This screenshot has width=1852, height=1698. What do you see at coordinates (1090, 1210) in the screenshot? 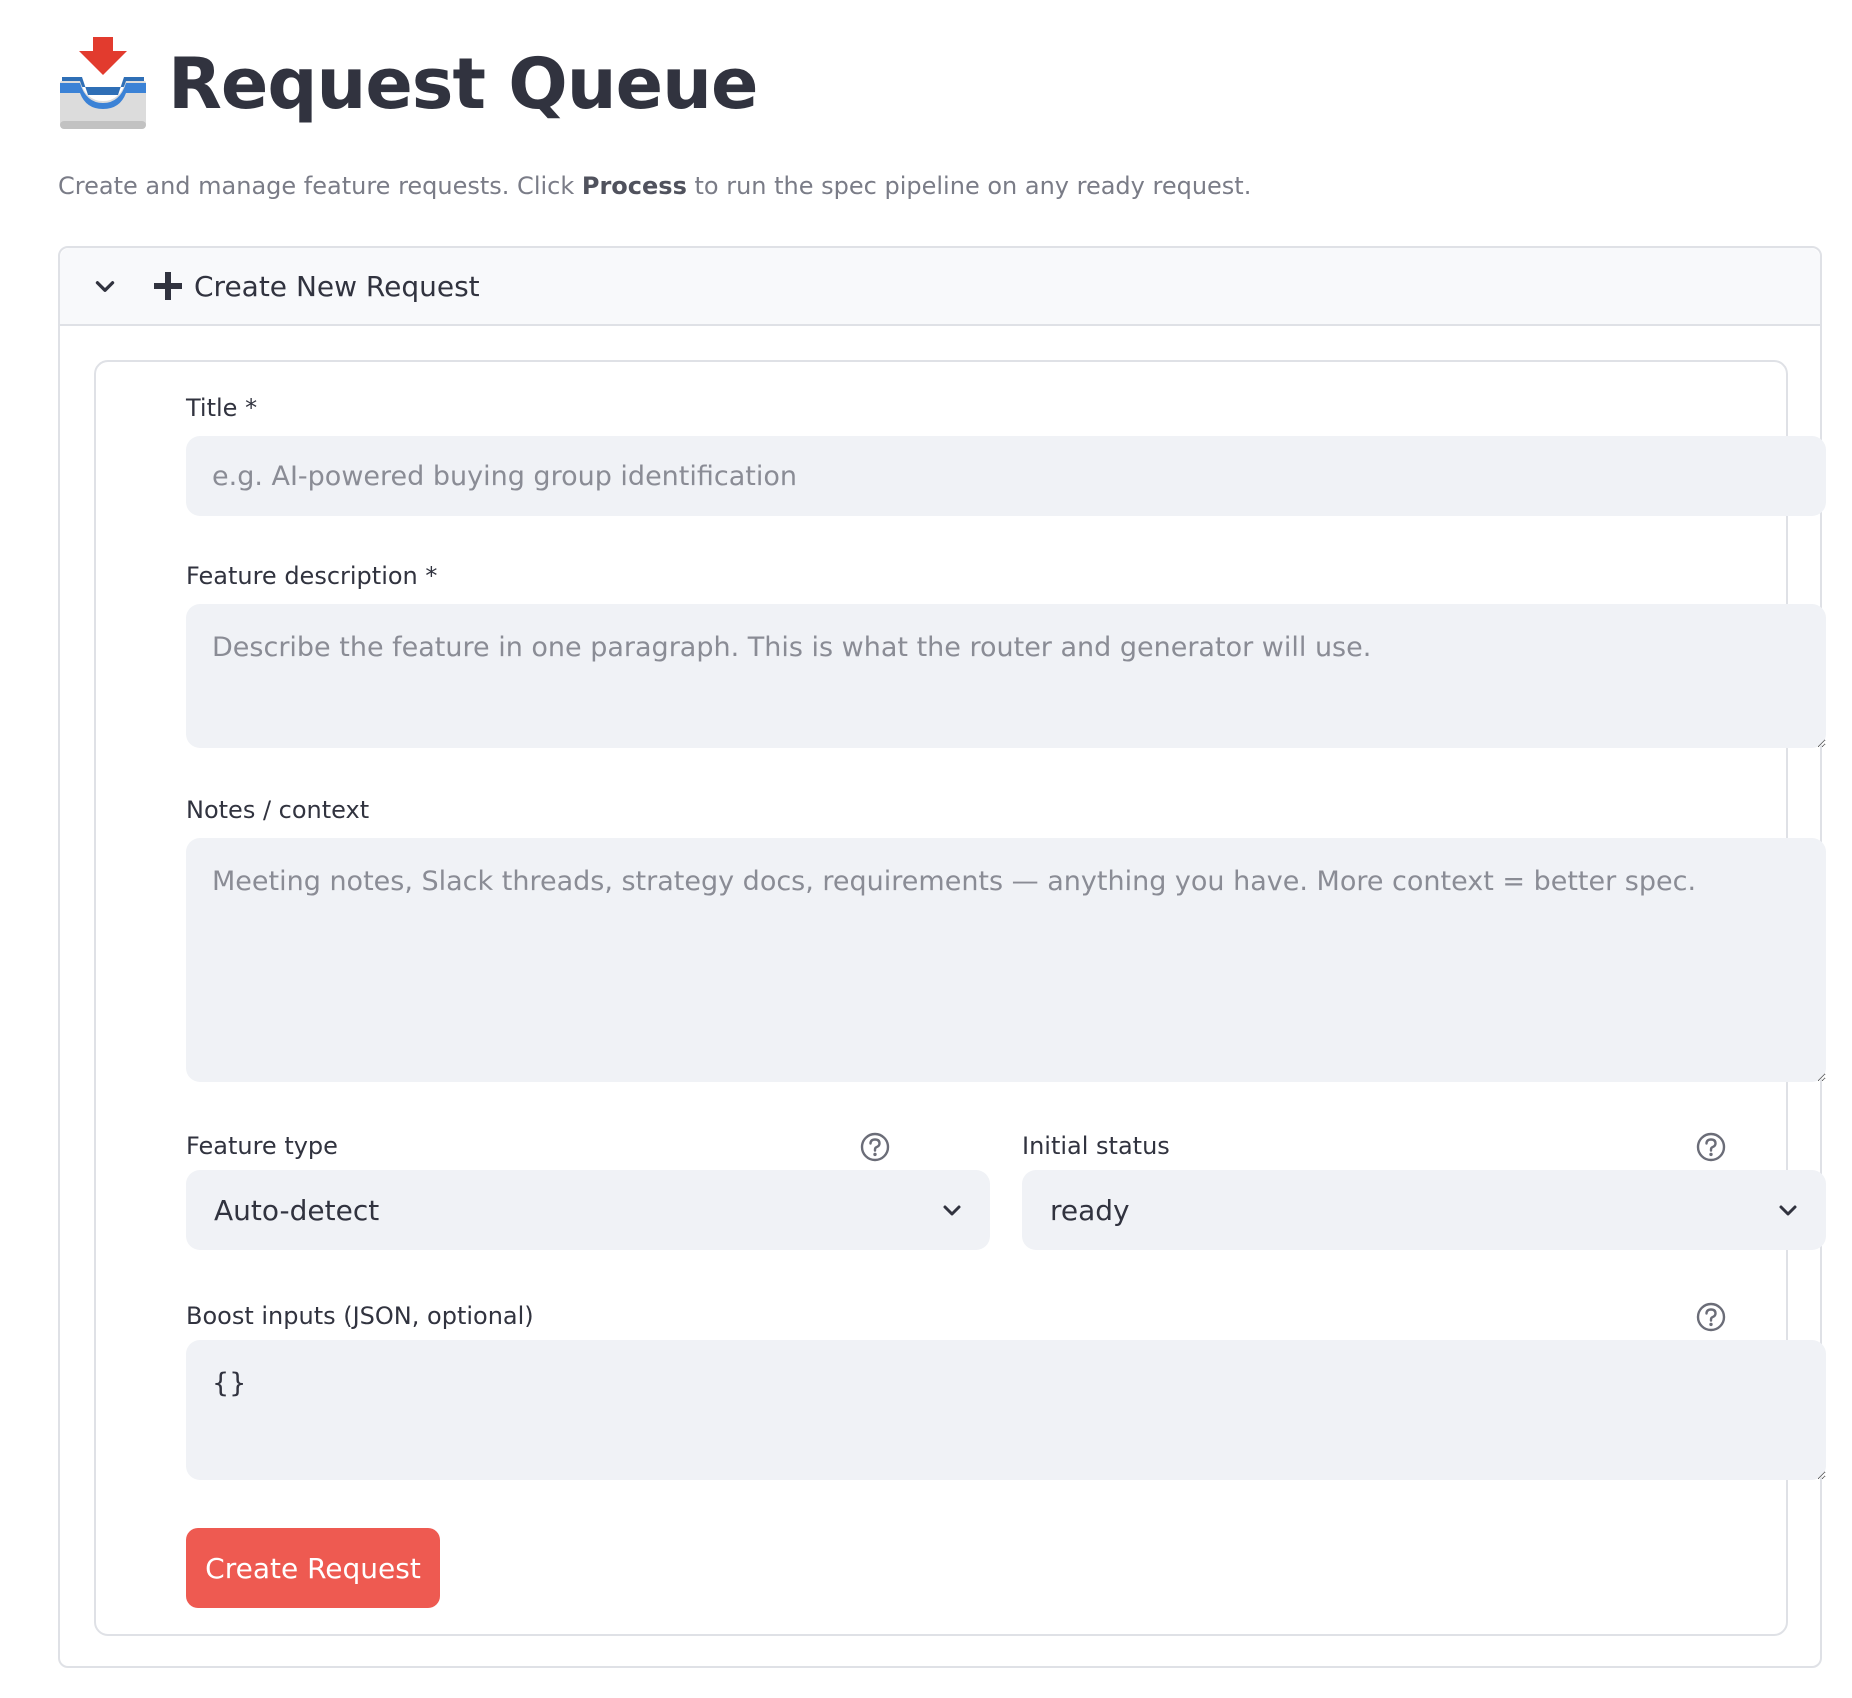
I see `initial-status-value: ready` at bounding box center [1090, 1210].